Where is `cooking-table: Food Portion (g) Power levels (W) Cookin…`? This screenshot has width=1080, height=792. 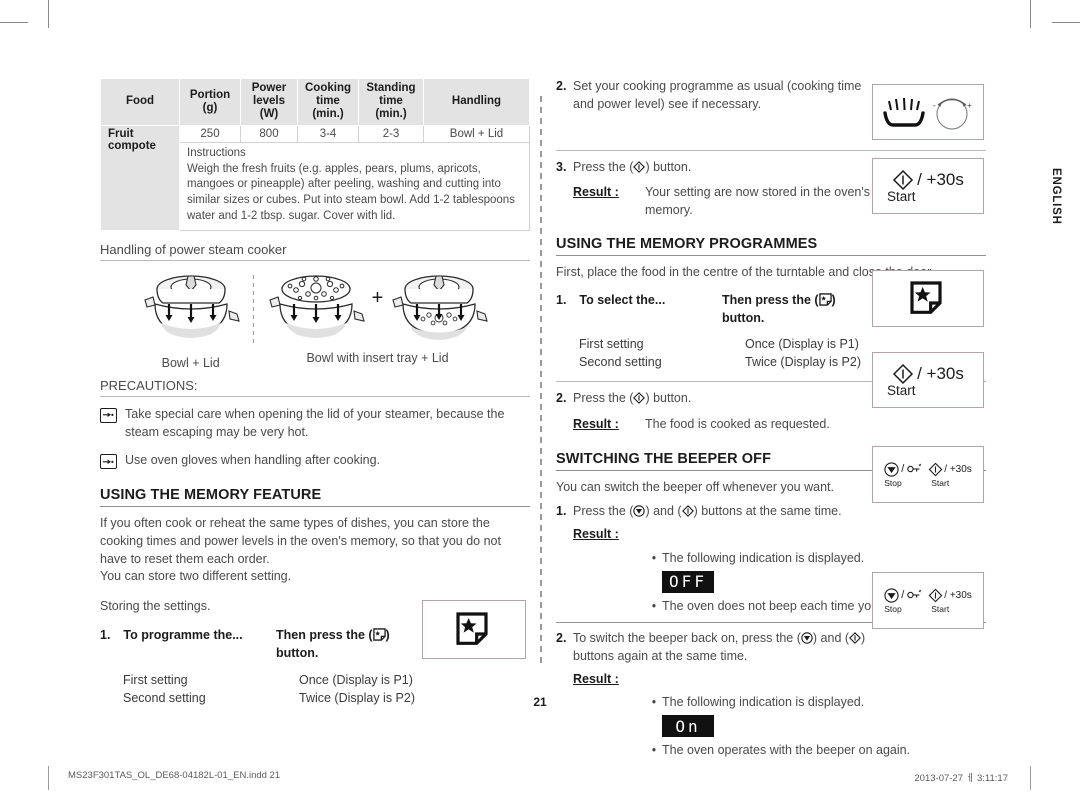
cooking-table: Food Portion (g) Power levels (W) Cookin… is located at coordinates (315, 154).